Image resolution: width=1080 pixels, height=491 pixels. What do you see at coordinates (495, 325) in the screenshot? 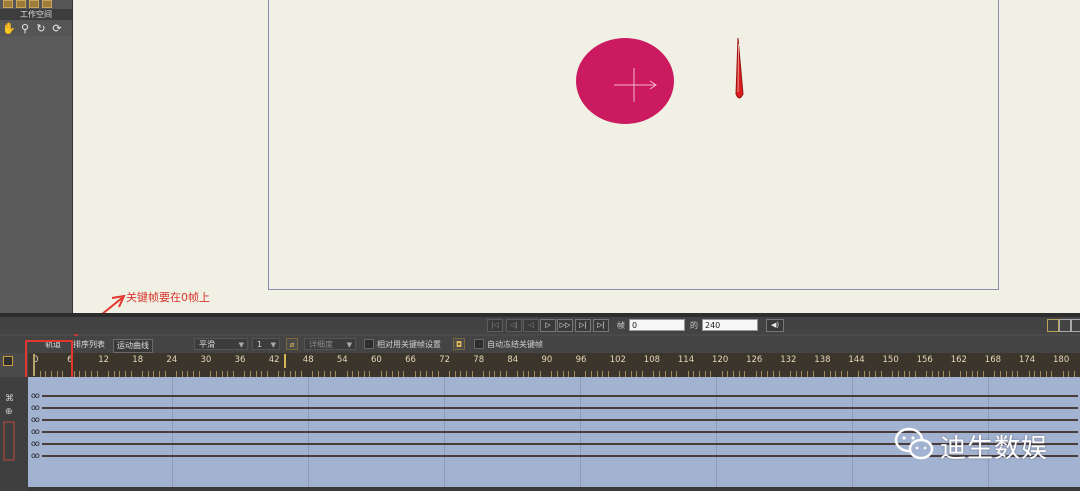
I see `go-to-start-icon: |◁` at bounding box center [495, 325].